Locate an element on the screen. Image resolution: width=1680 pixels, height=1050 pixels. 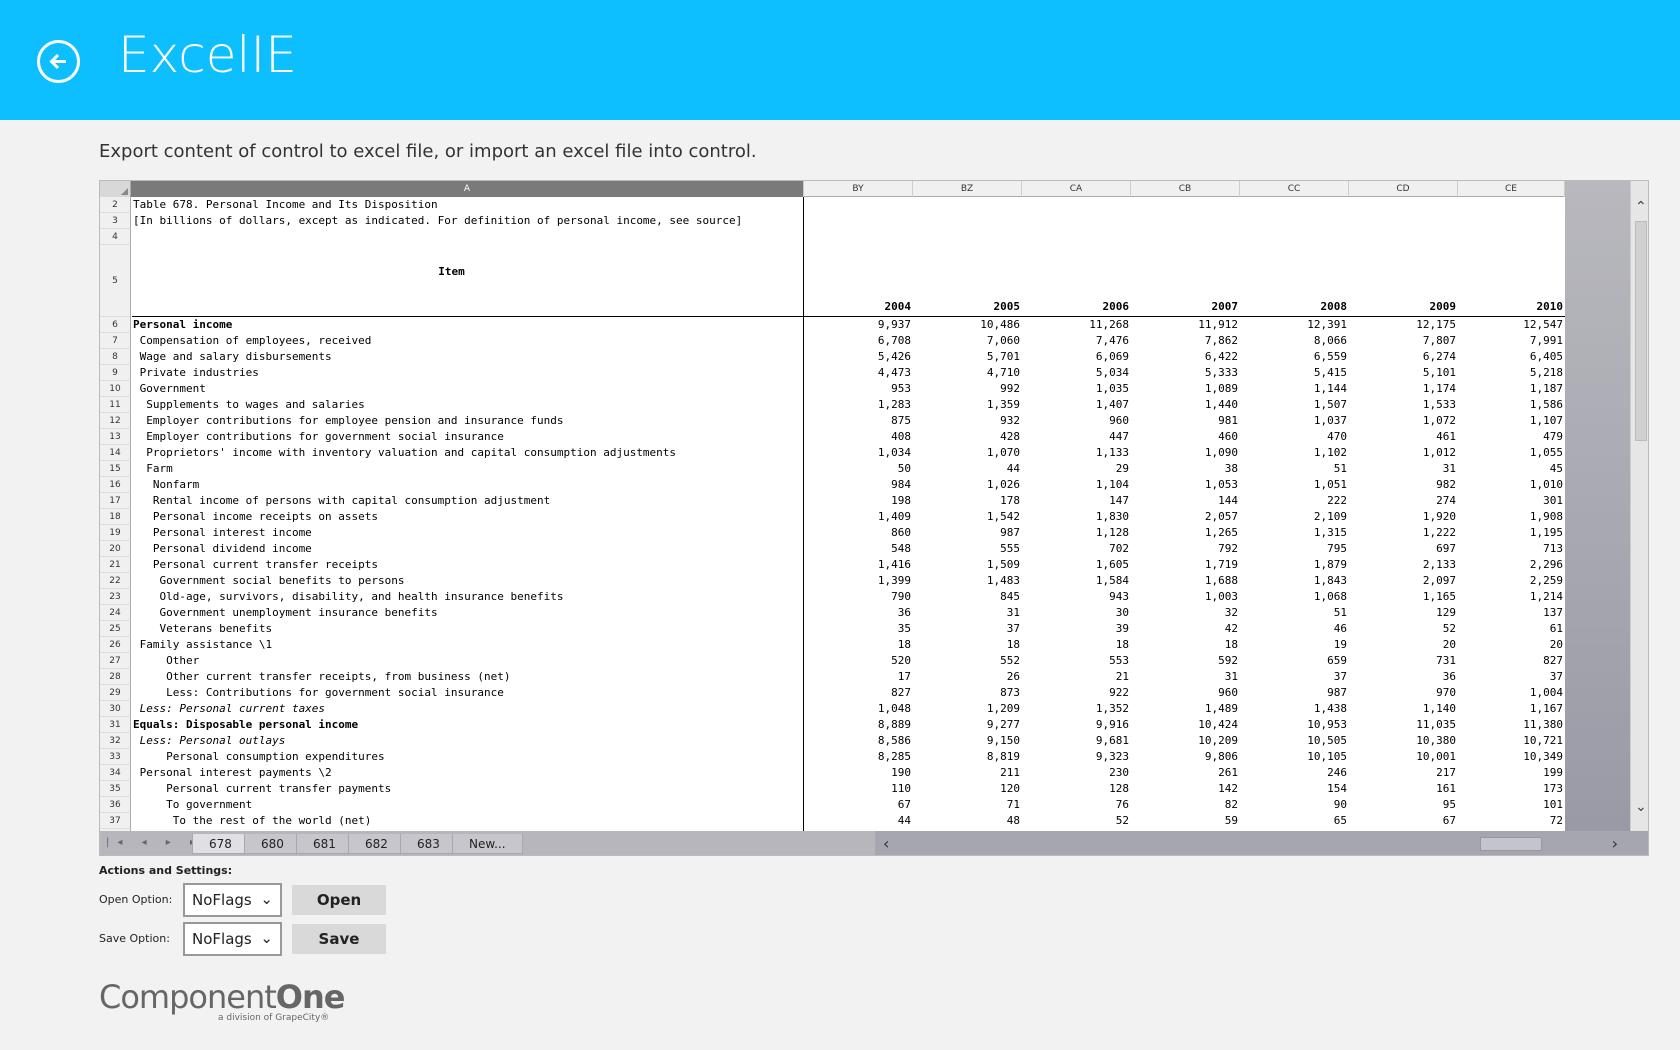
cell-item-label: Personal dividend income is located at coordinates (451, 549).